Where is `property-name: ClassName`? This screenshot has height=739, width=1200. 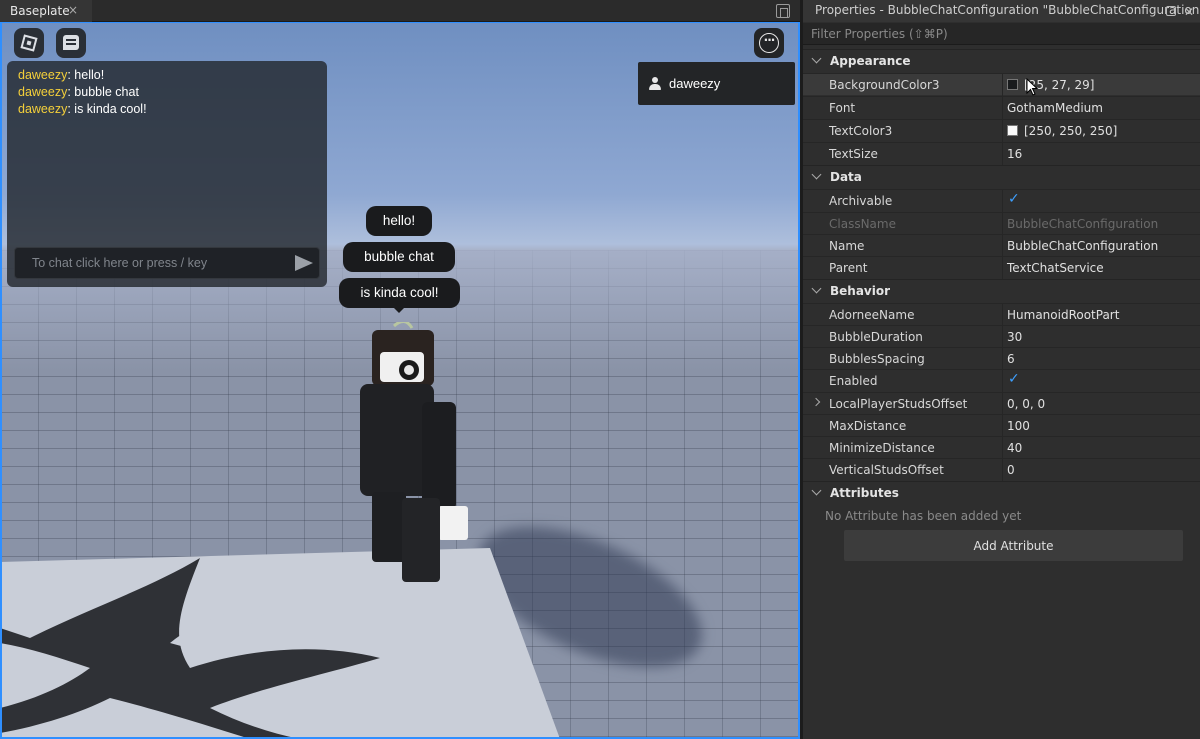
property-name: ClassName is located at coordinates (862, 224).